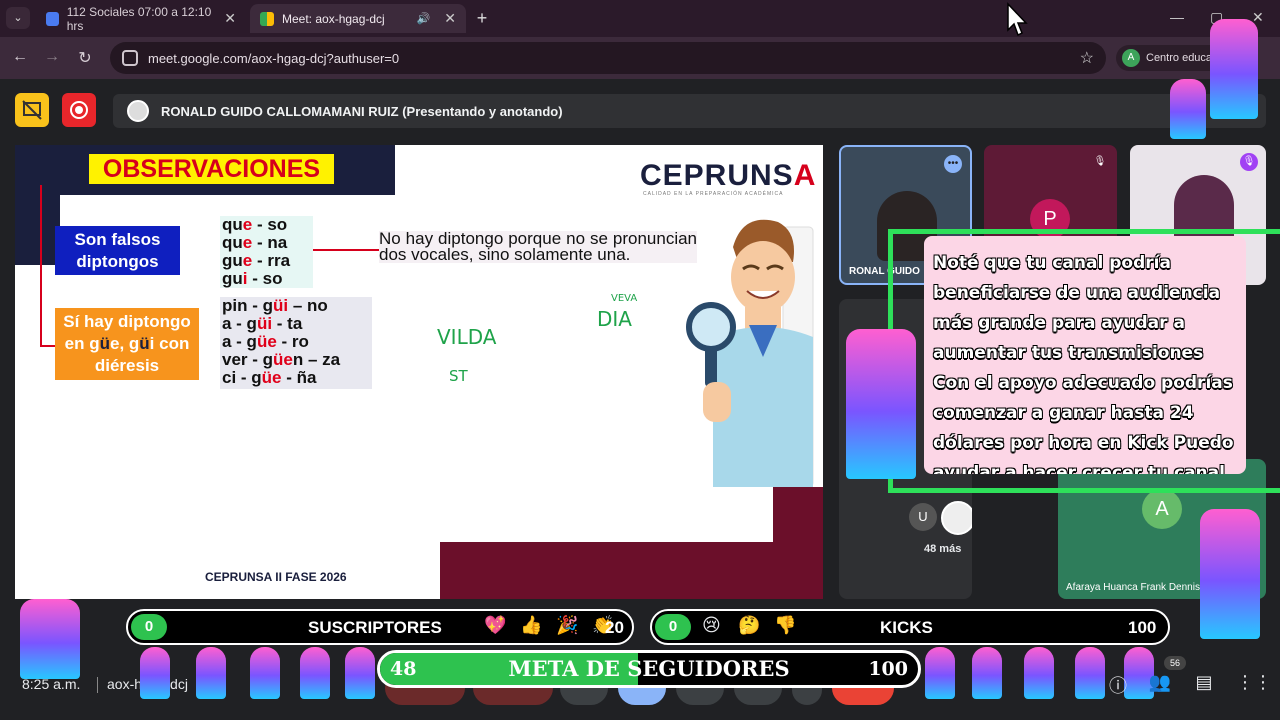 The width and height of the screenshot is (1280, 720). What do you see at coordinates (333, 18) in the screenshot?
I see `tab-label: Meet: aox-hgag-dcj` at bounding box center [333, 18].